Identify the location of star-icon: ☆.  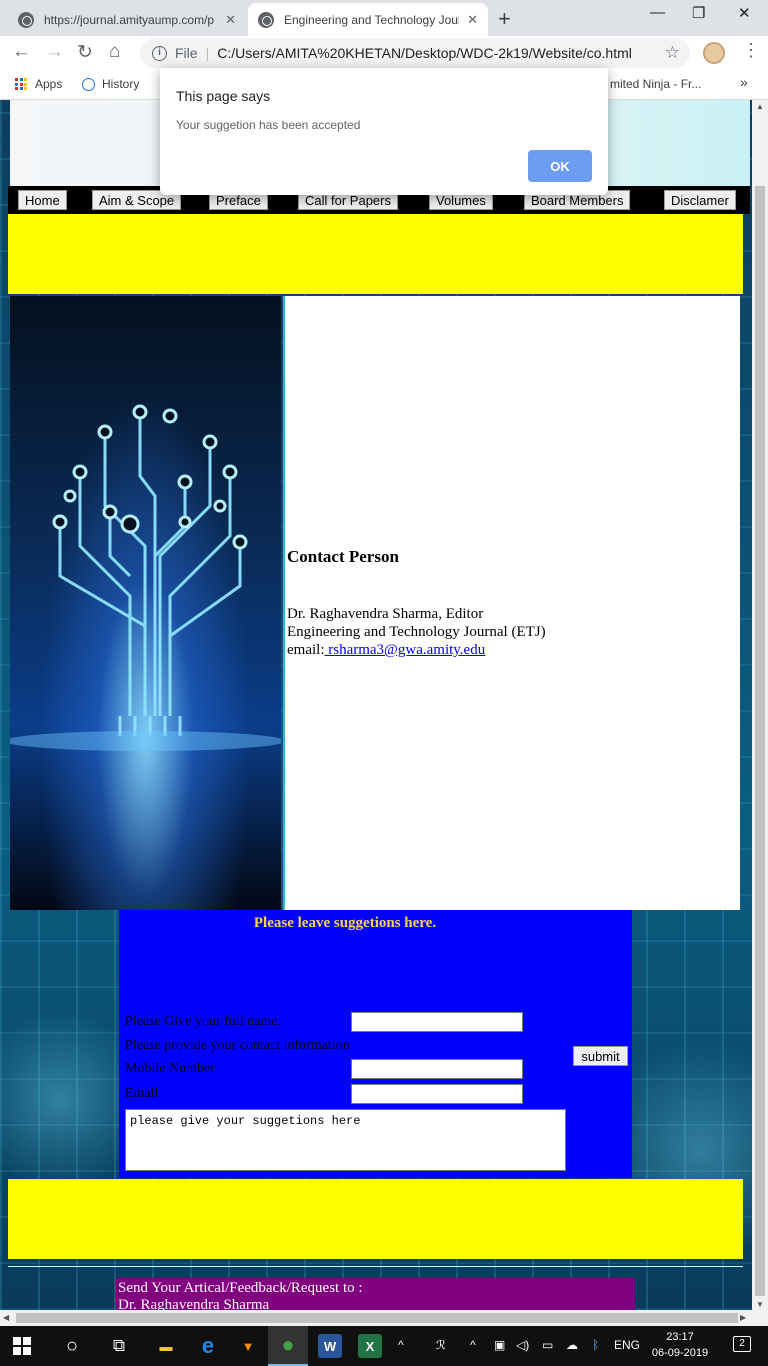
(672, 53).